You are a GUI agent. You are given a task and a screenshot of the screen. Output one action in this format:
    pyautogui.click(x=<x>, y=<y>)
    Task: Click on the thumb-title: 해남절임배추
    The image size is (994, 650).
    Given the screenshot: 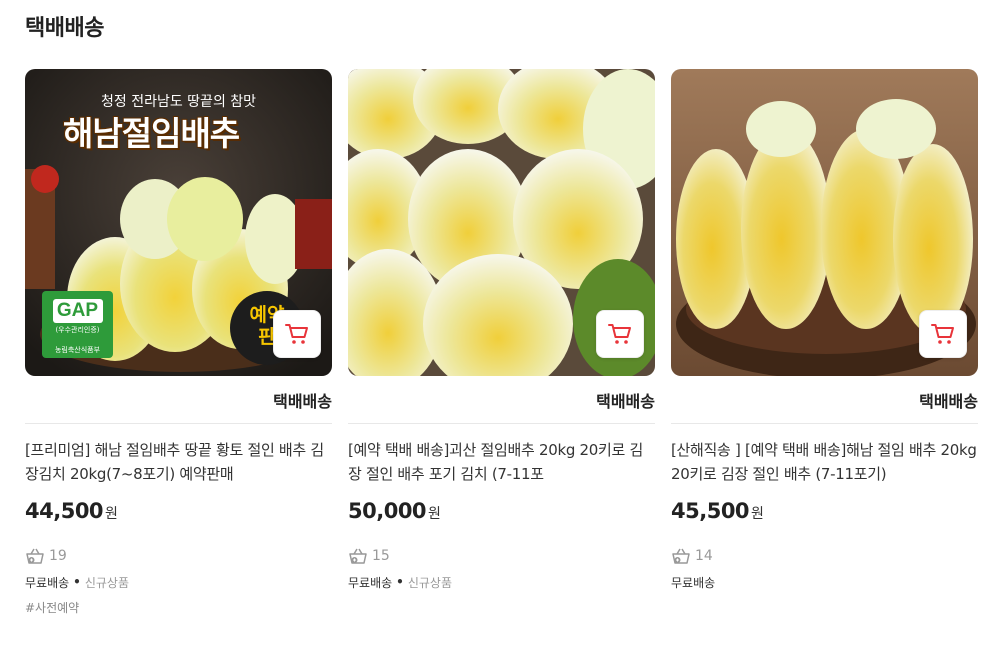 What is the action you would take?
    pyautogui.click(x=151, y=133)
    